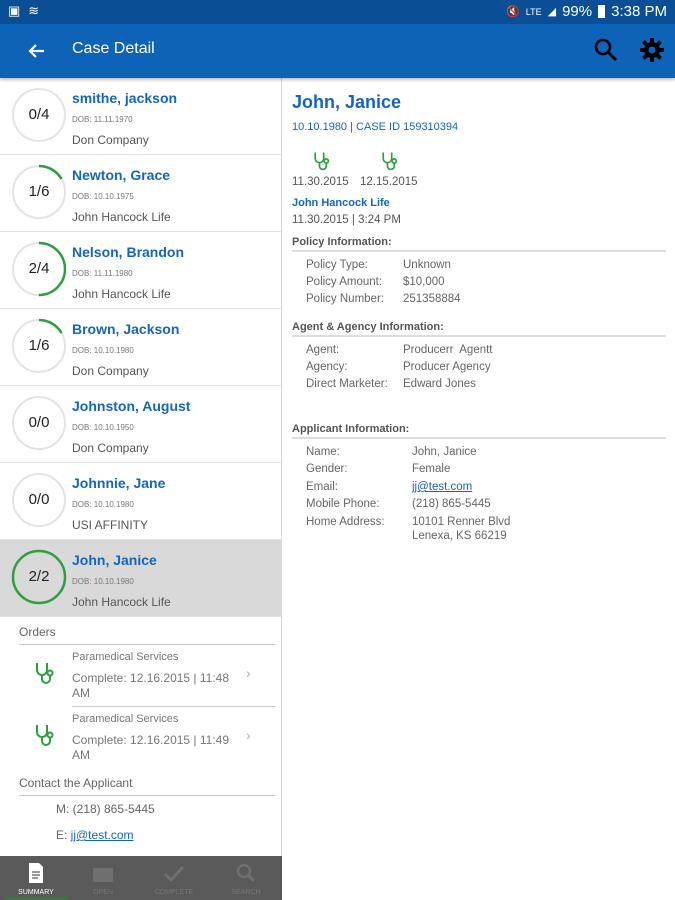 Image resolution: width=675 pixels, height=900 pixels. I want to click on agent-label: Agent:, so click(323, 350).